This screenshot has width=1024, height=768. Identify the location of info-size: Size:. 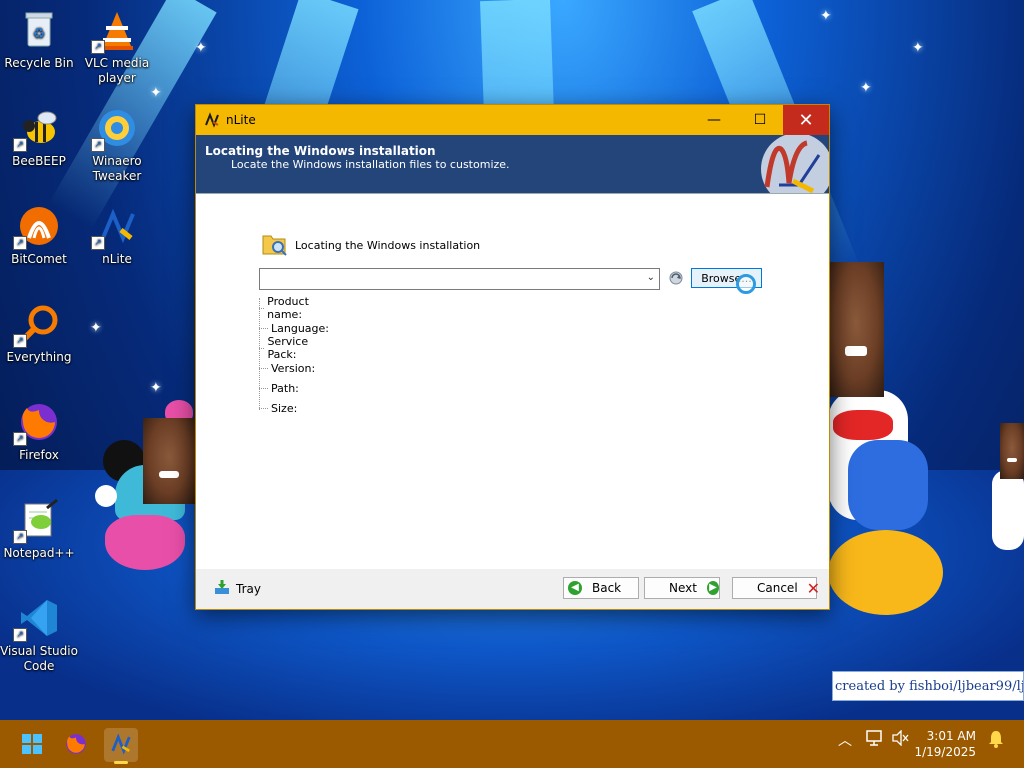
(278, 408).